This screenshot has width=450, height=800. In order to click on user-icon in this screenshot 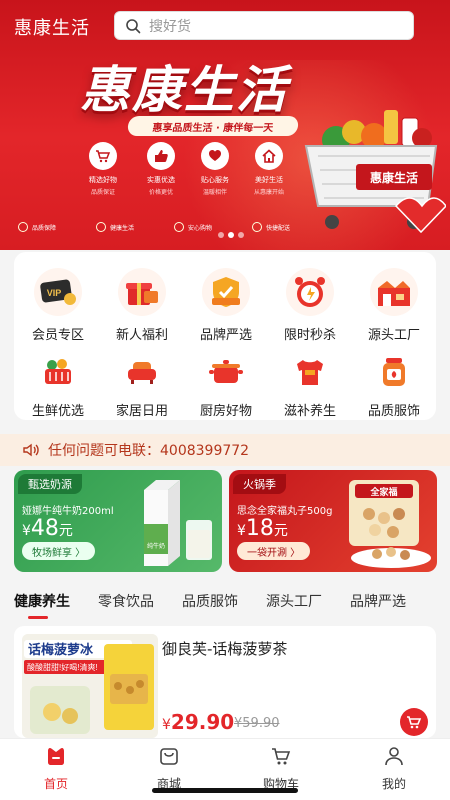, I will do `click(394, 756)`.